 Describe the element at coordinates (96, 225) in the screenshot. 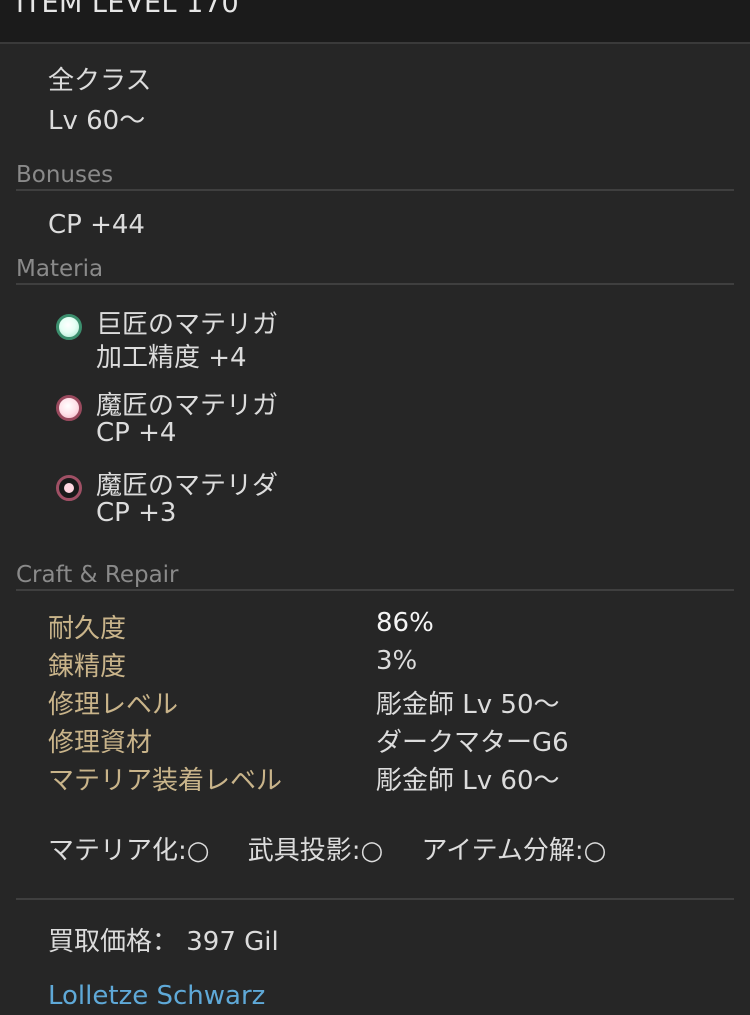

I see `bonus-item: CP +44` at that location.